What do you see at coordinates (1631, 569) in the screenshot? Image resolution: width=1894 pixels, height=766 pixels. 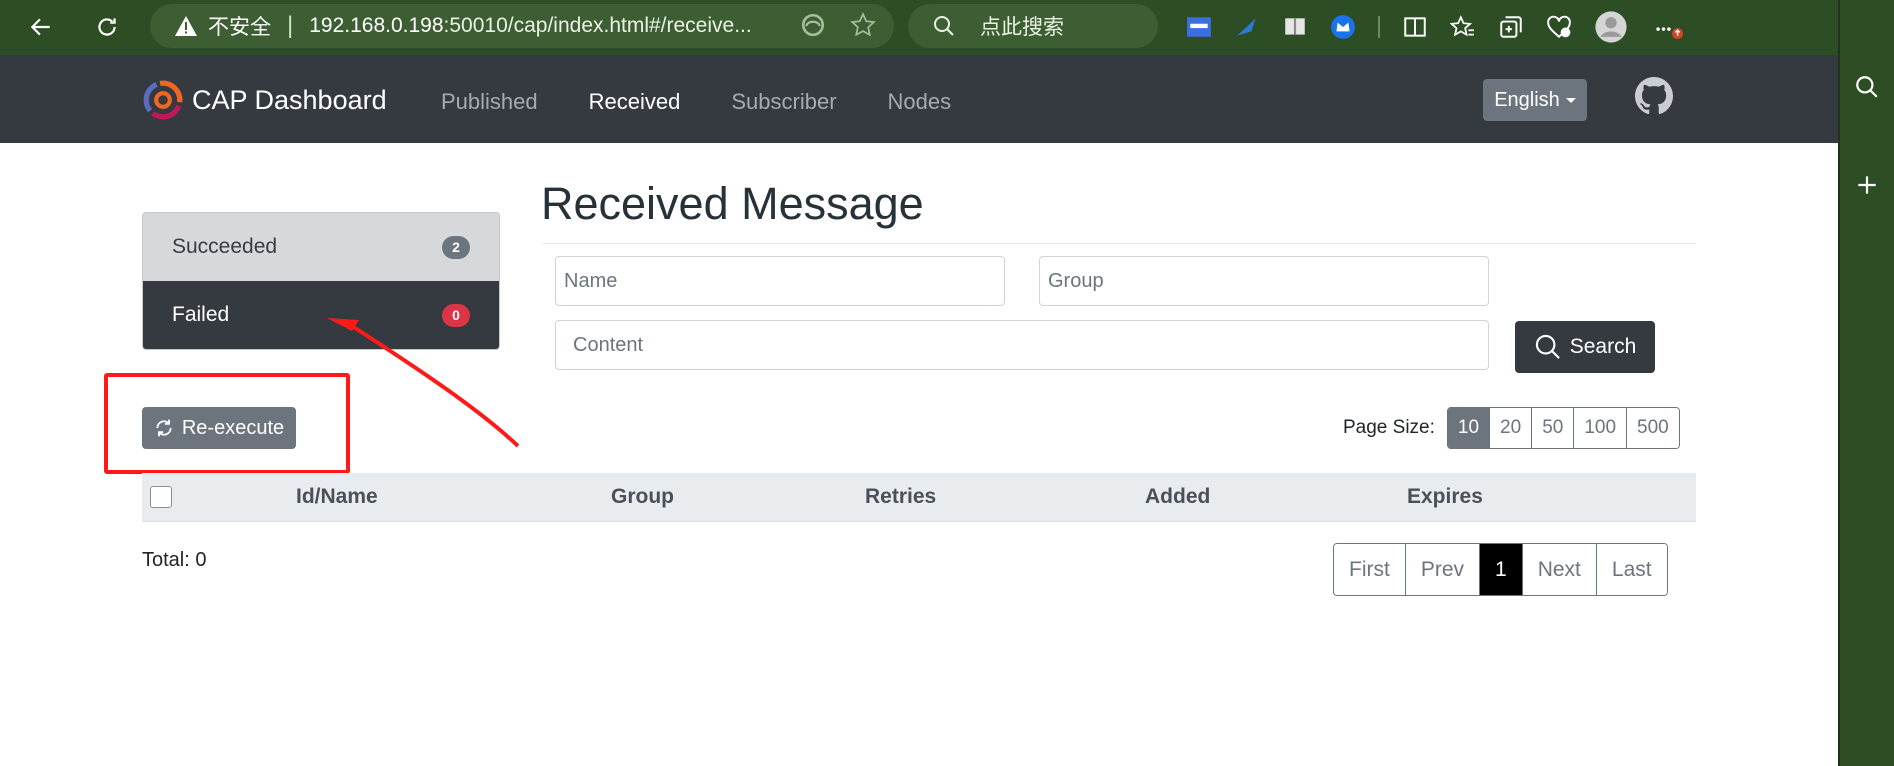 I see `page-last: Last` at bounding box center [1631, 569].